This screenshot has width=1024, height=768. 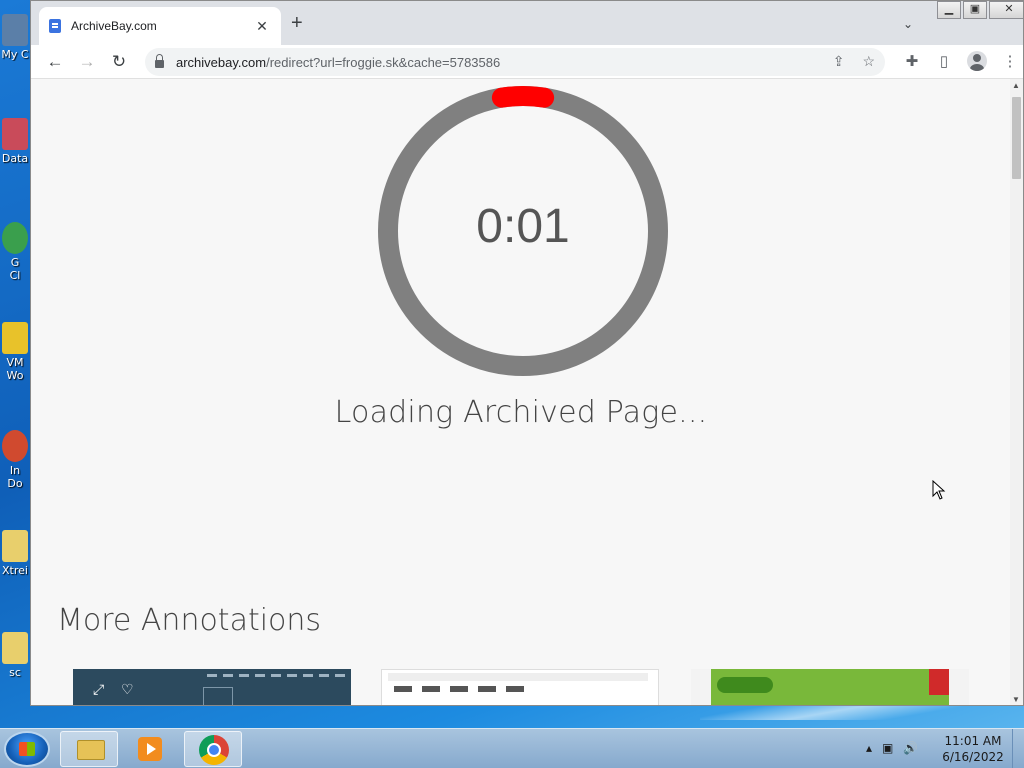 I want to click on desktop-icon-data: Data, so click(x=15, y=141).